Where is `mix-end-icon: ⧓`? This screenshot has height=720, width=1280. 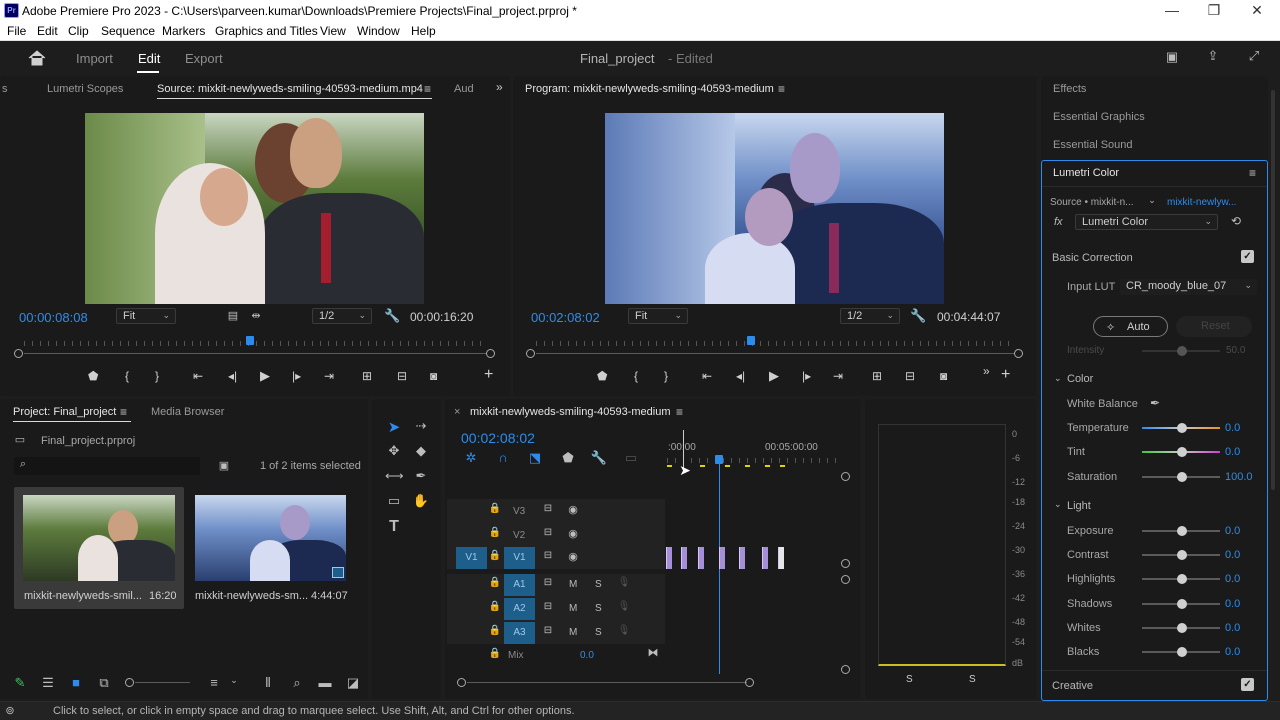 mix-end-icon: ⧓ is located at coordinates (653, 652).